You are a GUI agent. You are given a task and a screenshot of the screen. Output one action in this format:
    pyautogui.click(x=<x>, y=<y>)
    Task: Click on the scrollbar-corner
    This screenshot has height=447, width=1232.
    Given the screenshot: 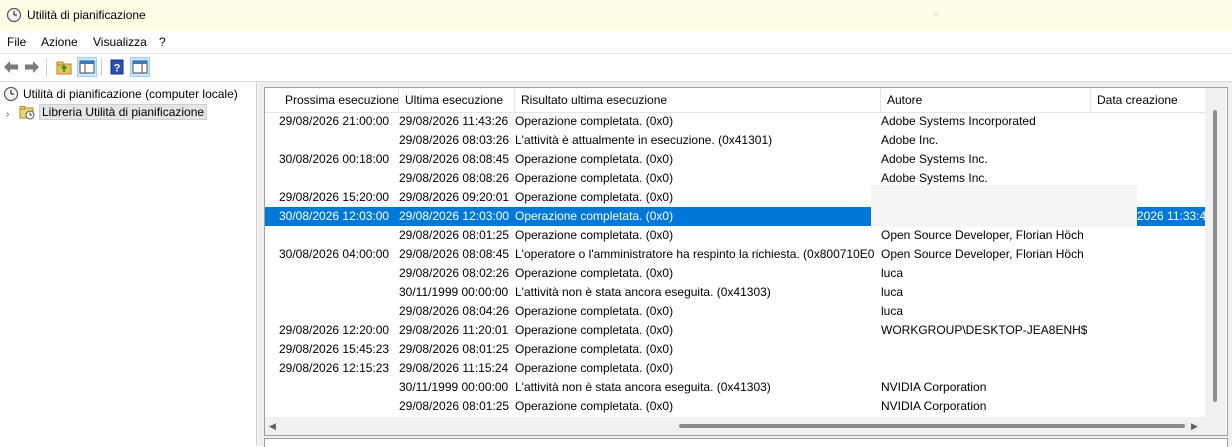 What is the action you would take?
    pyautogui.click(x=1215, y=426)
    